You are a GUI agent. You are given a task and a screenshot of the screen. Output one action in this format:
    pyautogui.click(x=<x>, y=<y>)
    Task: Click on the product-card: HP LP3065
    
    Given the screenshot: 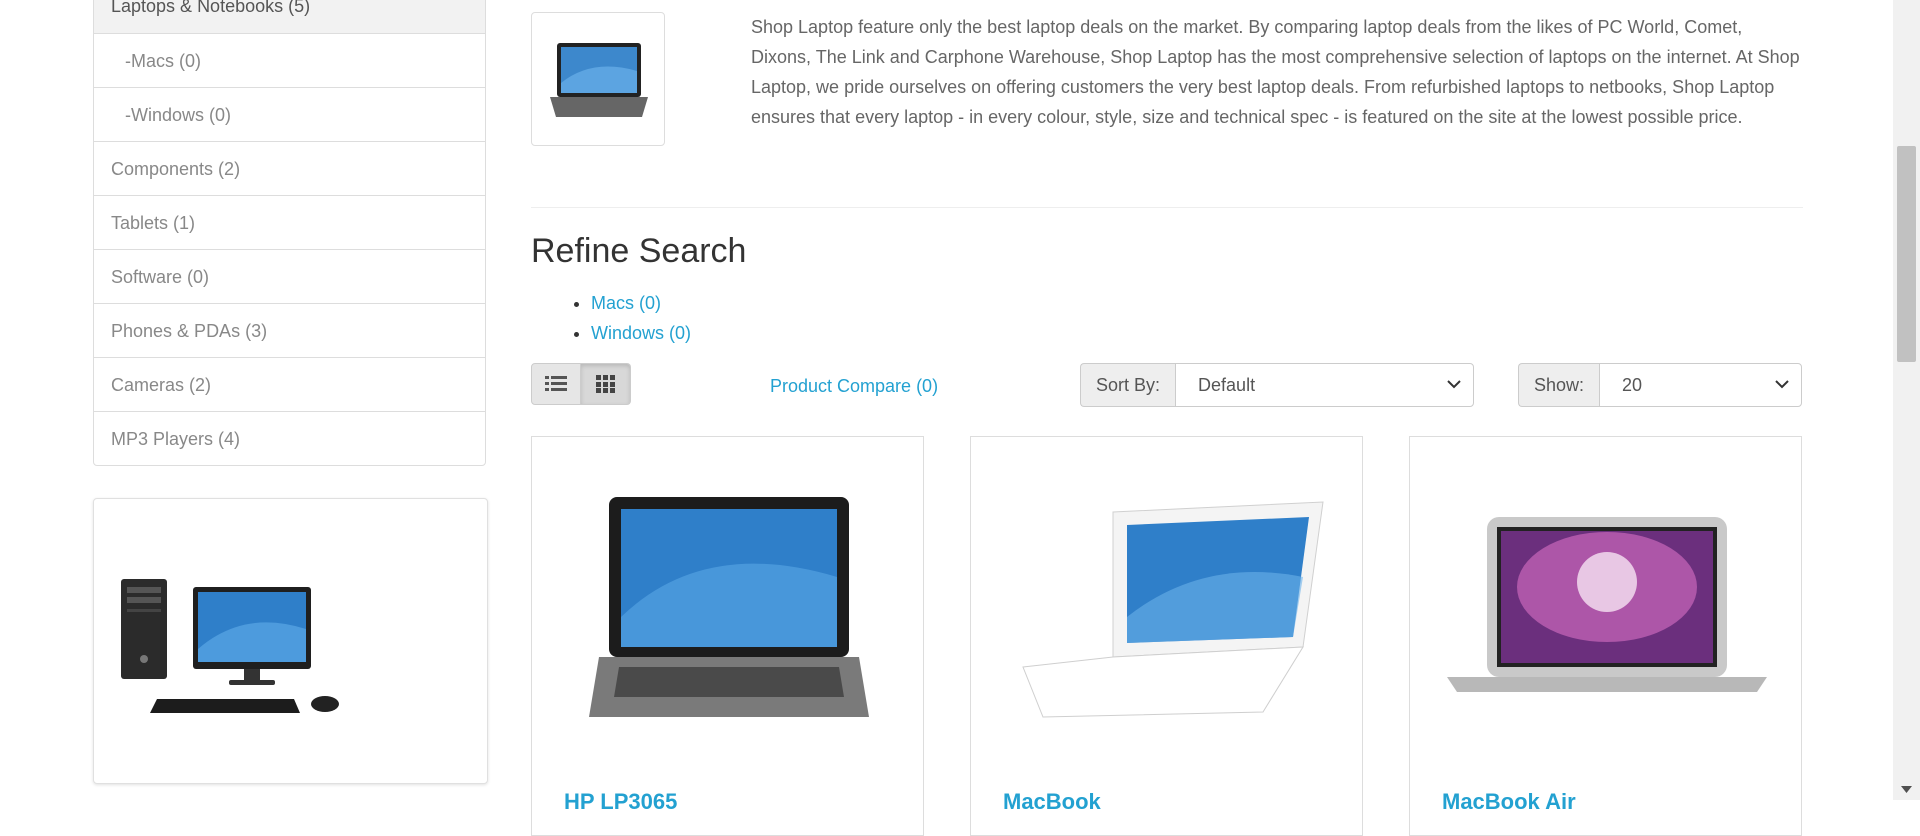 What is the action you would take?
    pyautogui.click(x=727, y=636)
    